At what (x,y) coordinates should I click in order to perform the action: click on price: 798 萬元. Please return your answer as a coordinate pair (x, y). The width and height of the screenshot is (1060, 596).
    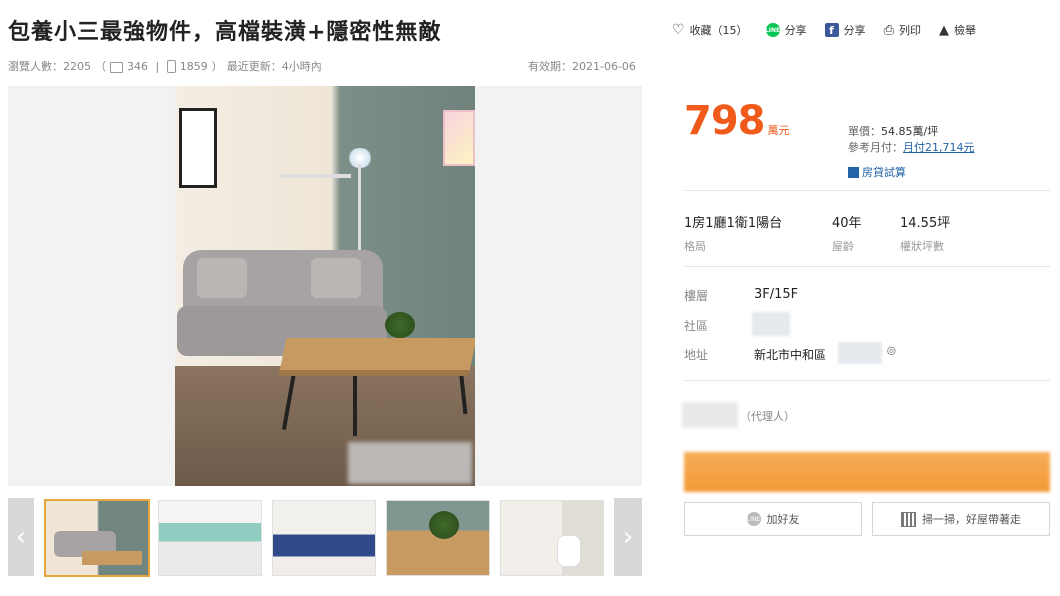
    Looking at the image, I should click on (737, 121).